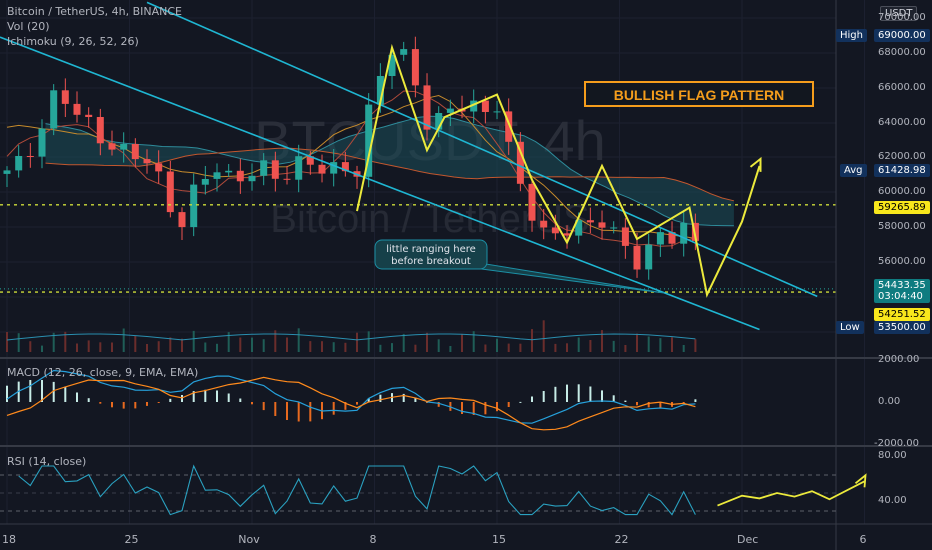 This screenshot has height=550, width=932. Describe the element at coordinates (429, 219) in the screenshot. I see `watermark-name: Bitcoin / TetherUS` at that location.